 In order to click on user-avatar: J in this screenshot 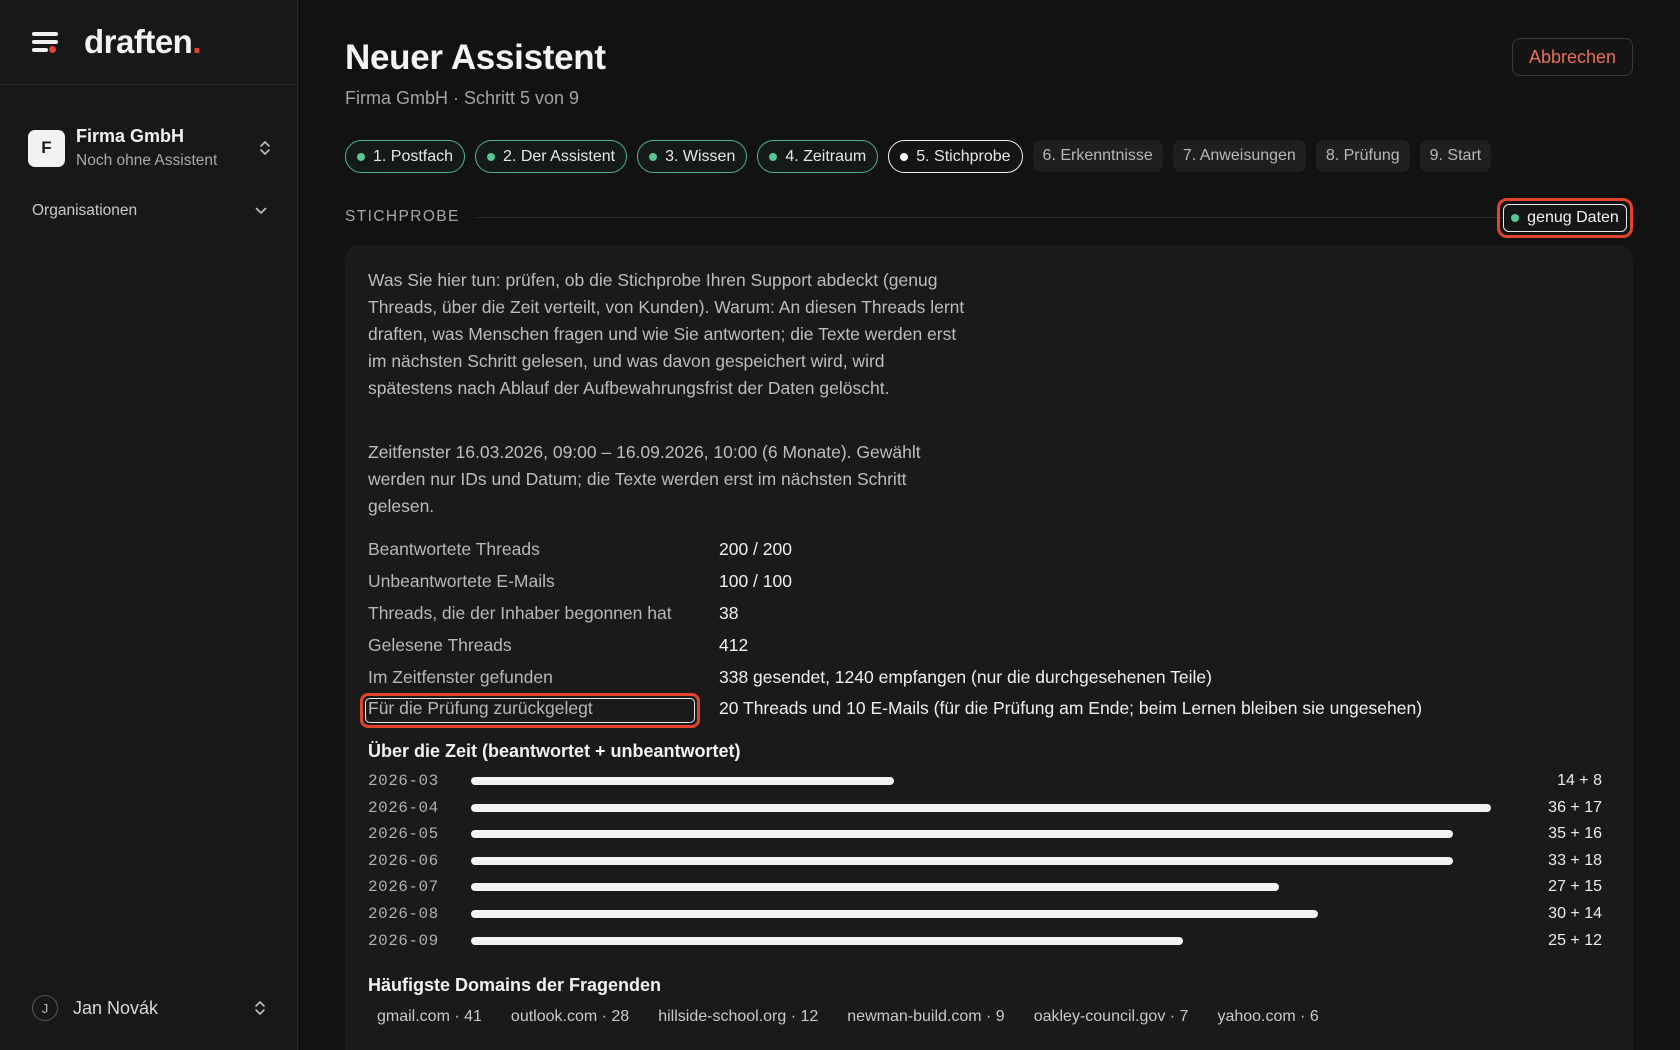, I will do `click(45, 1008)`.